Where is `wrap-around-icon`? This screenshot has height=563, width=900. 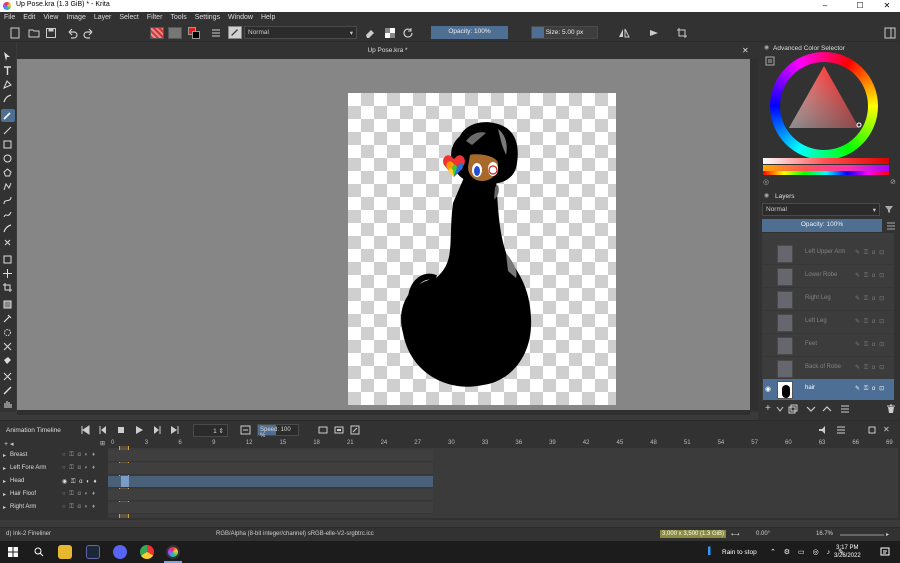
wrap-around-icon is located at coordinates (682, 33).